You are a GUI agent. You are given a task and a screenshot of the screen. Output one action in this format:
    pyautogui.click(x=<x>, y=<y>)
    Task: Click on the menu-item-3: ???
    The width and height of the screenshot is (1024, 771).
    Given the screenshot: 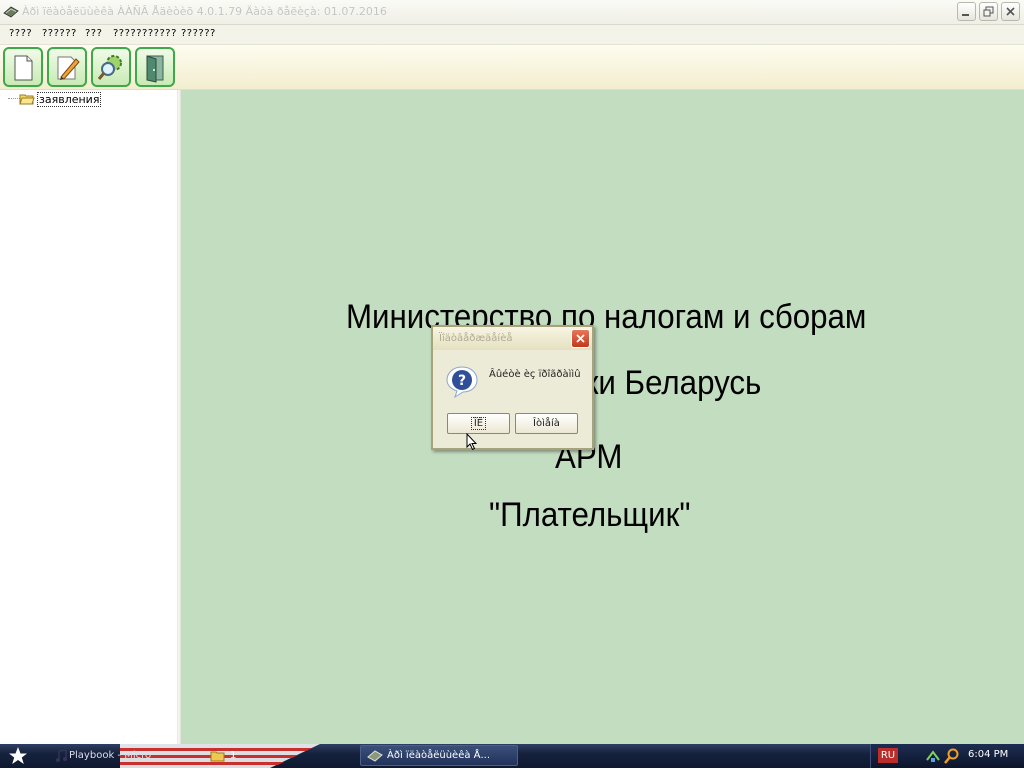 What is the action you would take?
    pyautogui.click(x=93, y=33)
    